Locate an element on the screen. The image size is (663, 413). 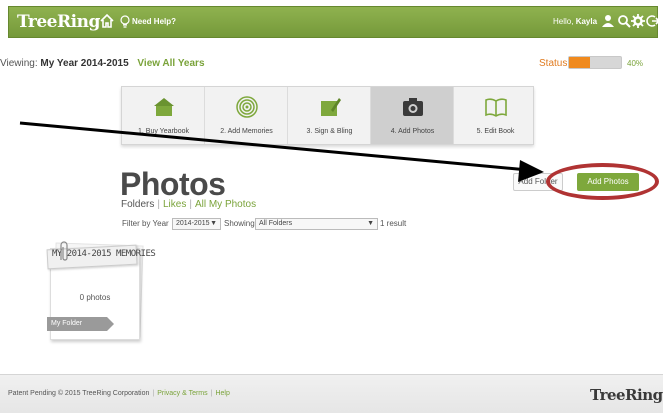
step-label: 3. Sign & Bling is located at coordinates (329, 131).